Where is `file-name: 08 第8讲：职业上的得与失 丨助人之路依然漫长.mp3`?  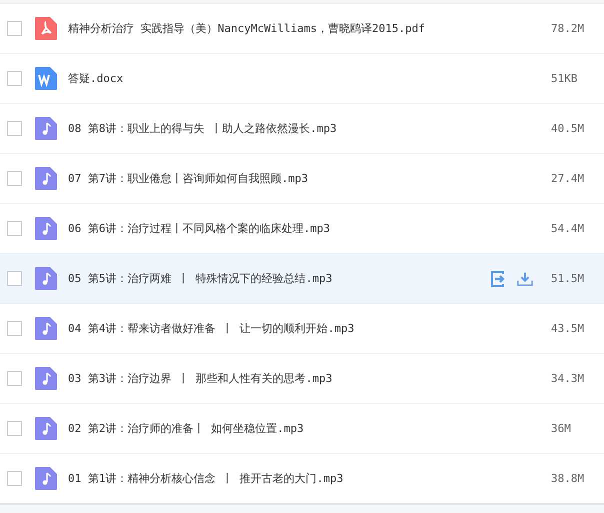
file-name: 08 第8讲：职业上的得与失 丨助人之路依然漫长.mp3 is located at coordinates (279, 128).